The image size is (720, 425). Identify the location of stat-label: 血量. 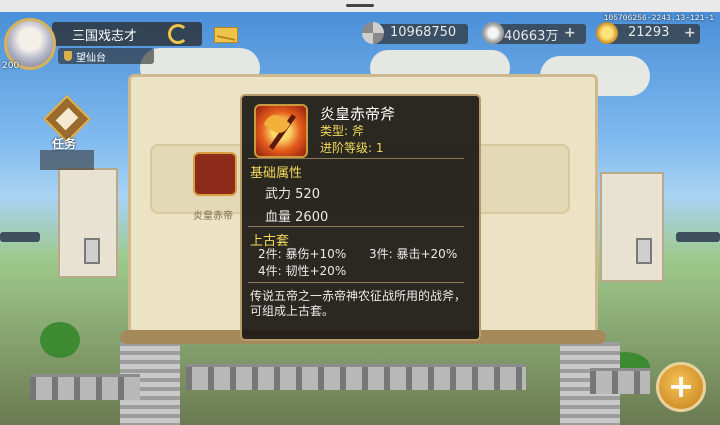
(278, 217).